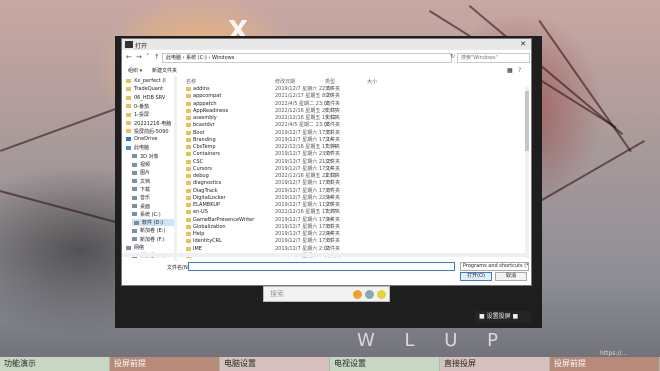  I want to click on list-item: Containers 2019/12/7 星期六 23:07 文件夹, so click(354, 154).